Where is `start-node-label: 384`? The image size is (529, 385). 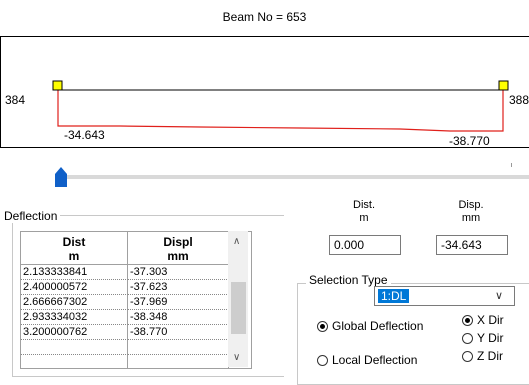 start-node-label: 384 is located at coordinates (15, 100).